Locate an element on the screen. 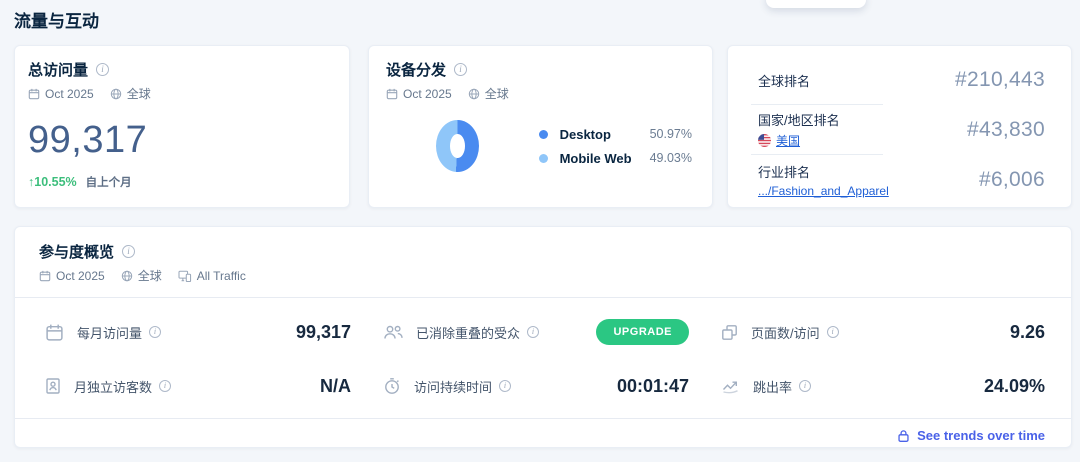  country-link: 美国 is located at coordinates (799, 140).